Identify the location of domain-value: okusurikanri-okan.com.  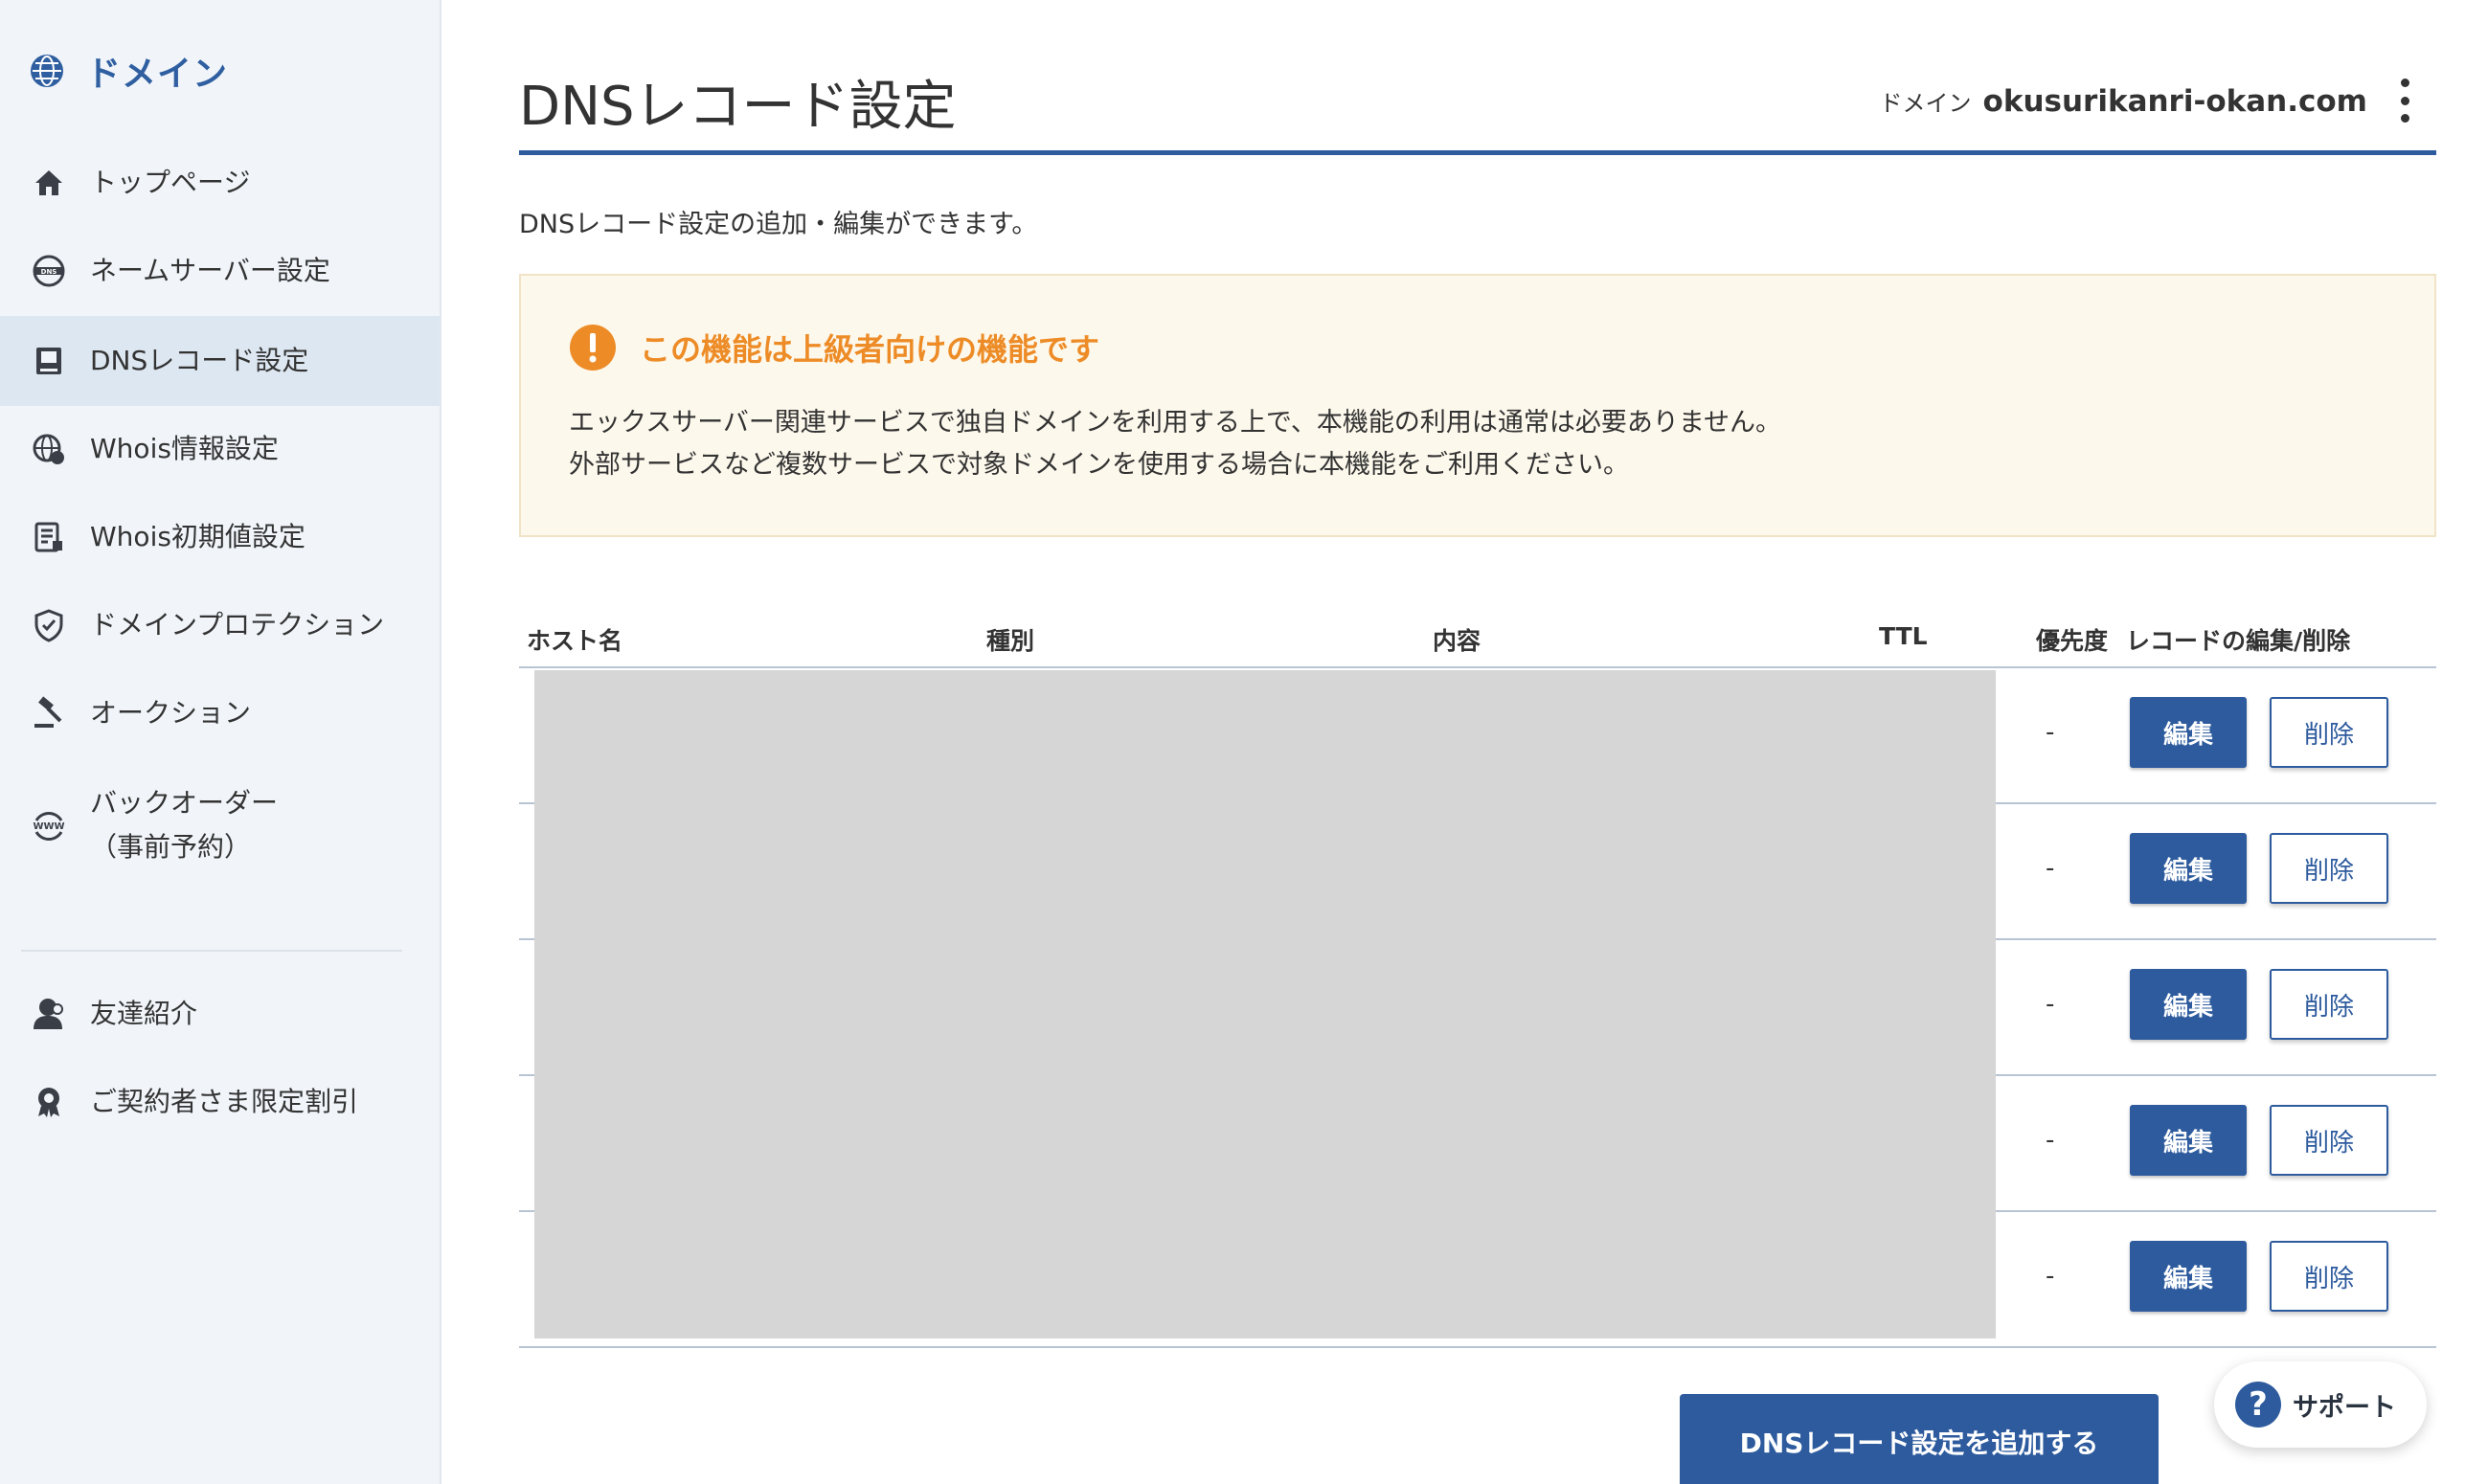
(2174, 101).